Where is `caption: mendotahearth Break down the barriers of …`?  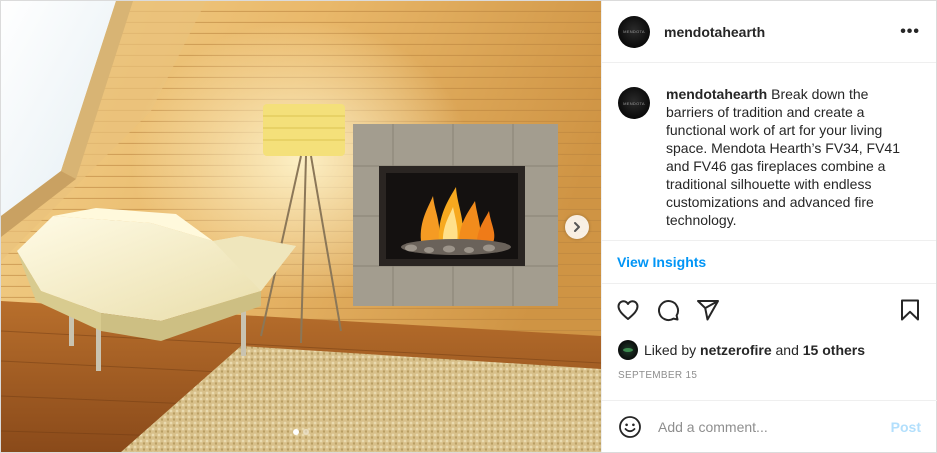 caption: mendotahearth Break down the barriers of … is located at coordinates (791, 162).